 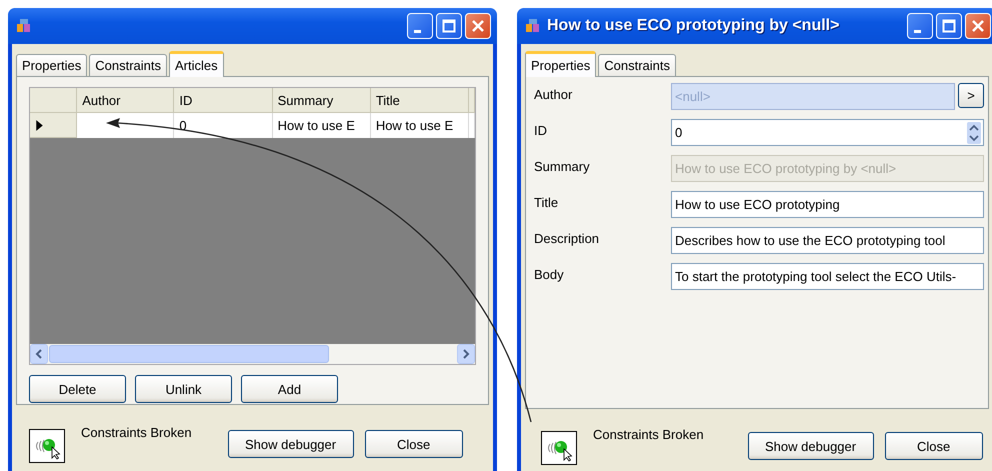 What do you see at coordinates (420, 100) in the screenshot?
I see `column-header: Title` at bounding box center [420, 100].